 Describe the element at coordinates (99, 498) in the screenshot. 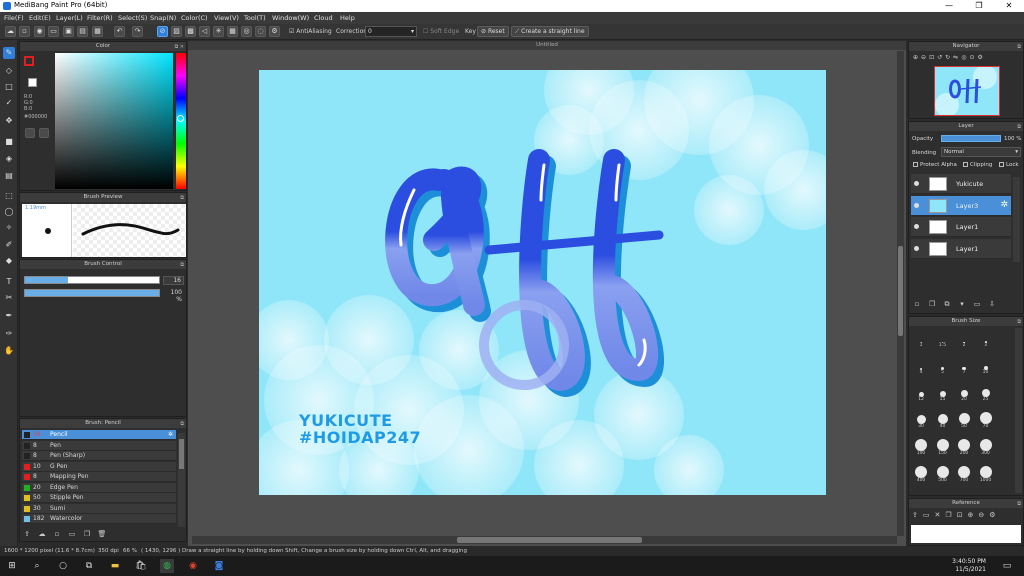

I see `brush-list-item: 50 Stipple Pen` at that location.